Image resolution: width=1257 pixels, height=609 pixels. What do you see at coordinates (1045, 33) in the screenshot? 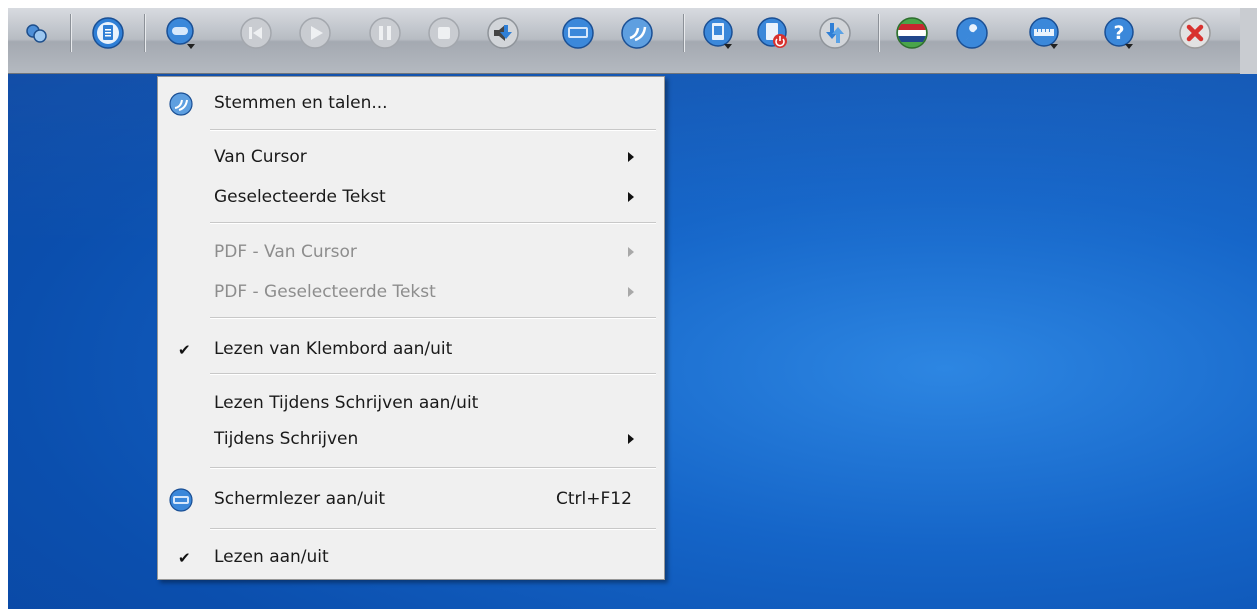
I see `ruler-icon` at bounding box center [1045, 33].